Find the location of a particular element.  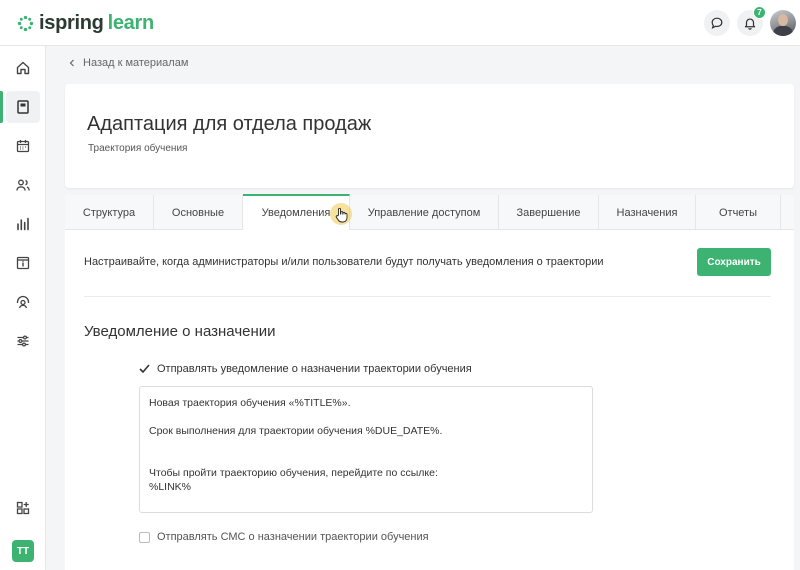

tab-assignments: Назначения is located at coordinates (647, 212).